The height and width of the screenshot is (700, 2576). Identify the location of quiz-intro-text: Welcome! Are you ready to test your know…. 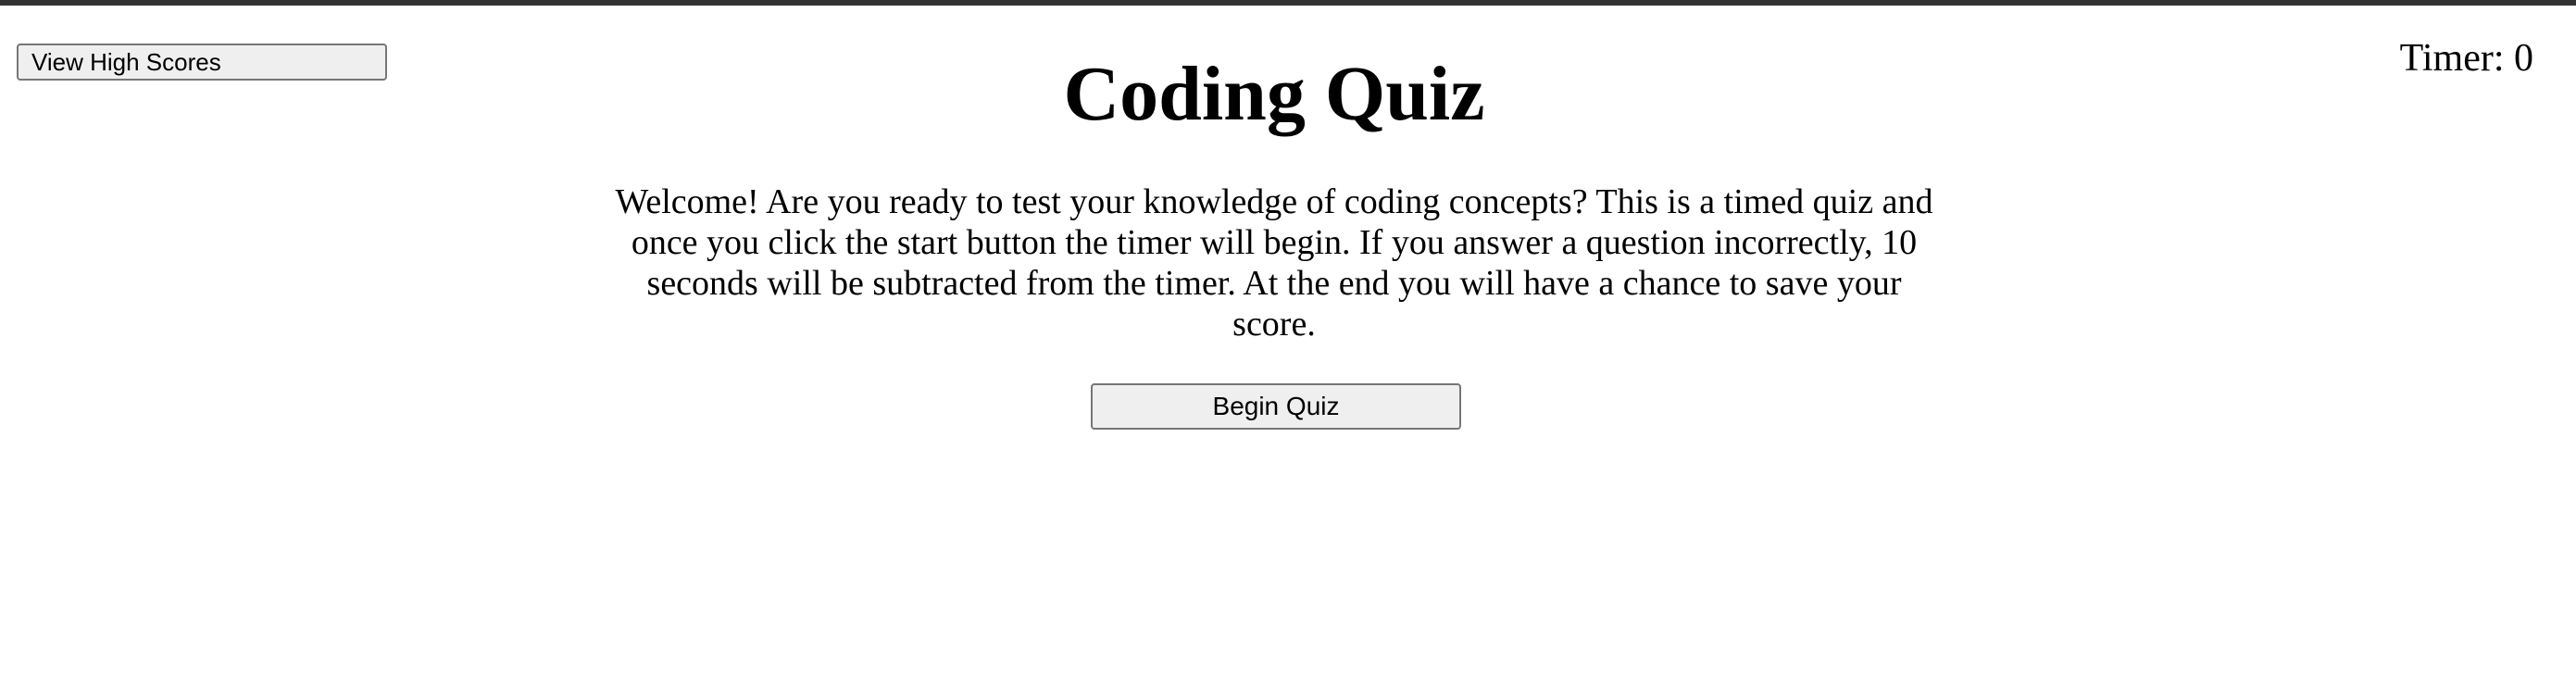
(1274, 263).